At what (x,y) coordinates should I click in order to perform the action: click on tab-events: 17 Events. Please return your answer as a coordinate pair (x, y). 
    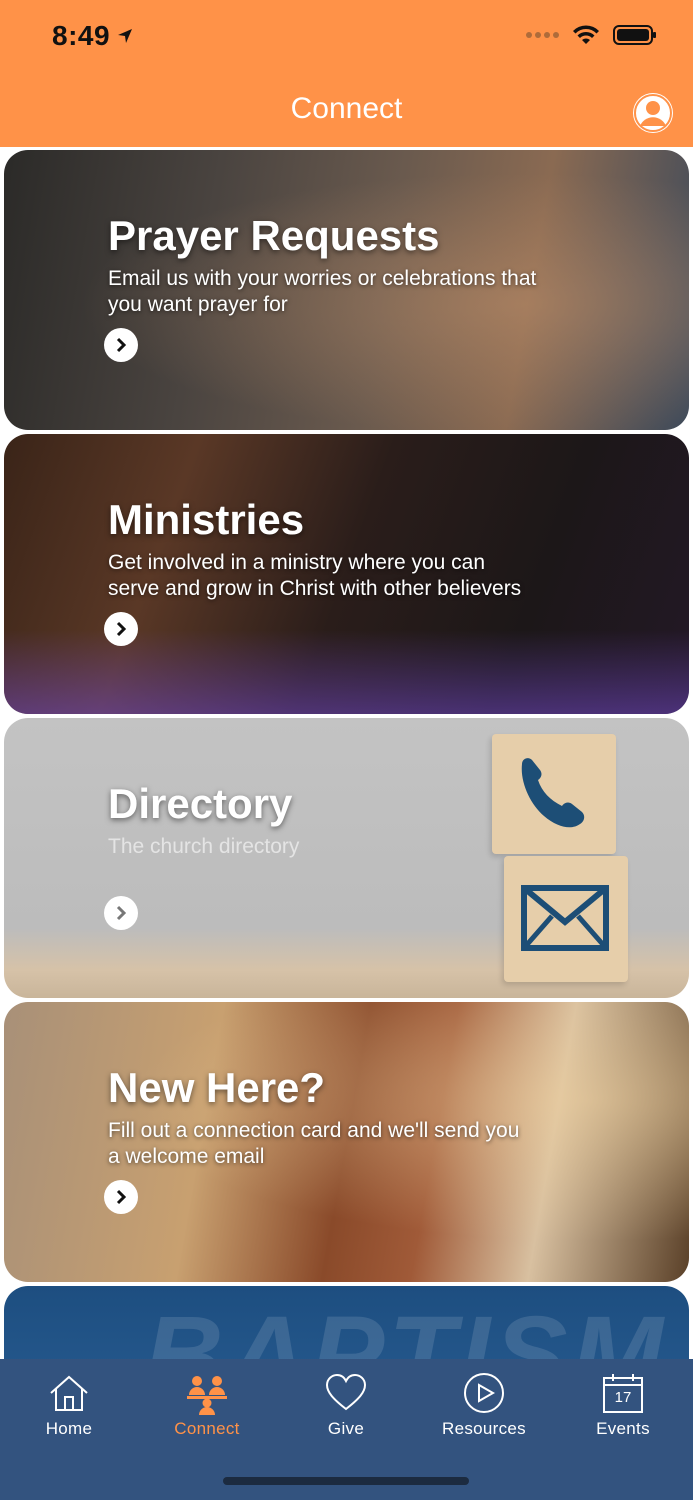
    Looking at the image, I should click on (623, 1409).